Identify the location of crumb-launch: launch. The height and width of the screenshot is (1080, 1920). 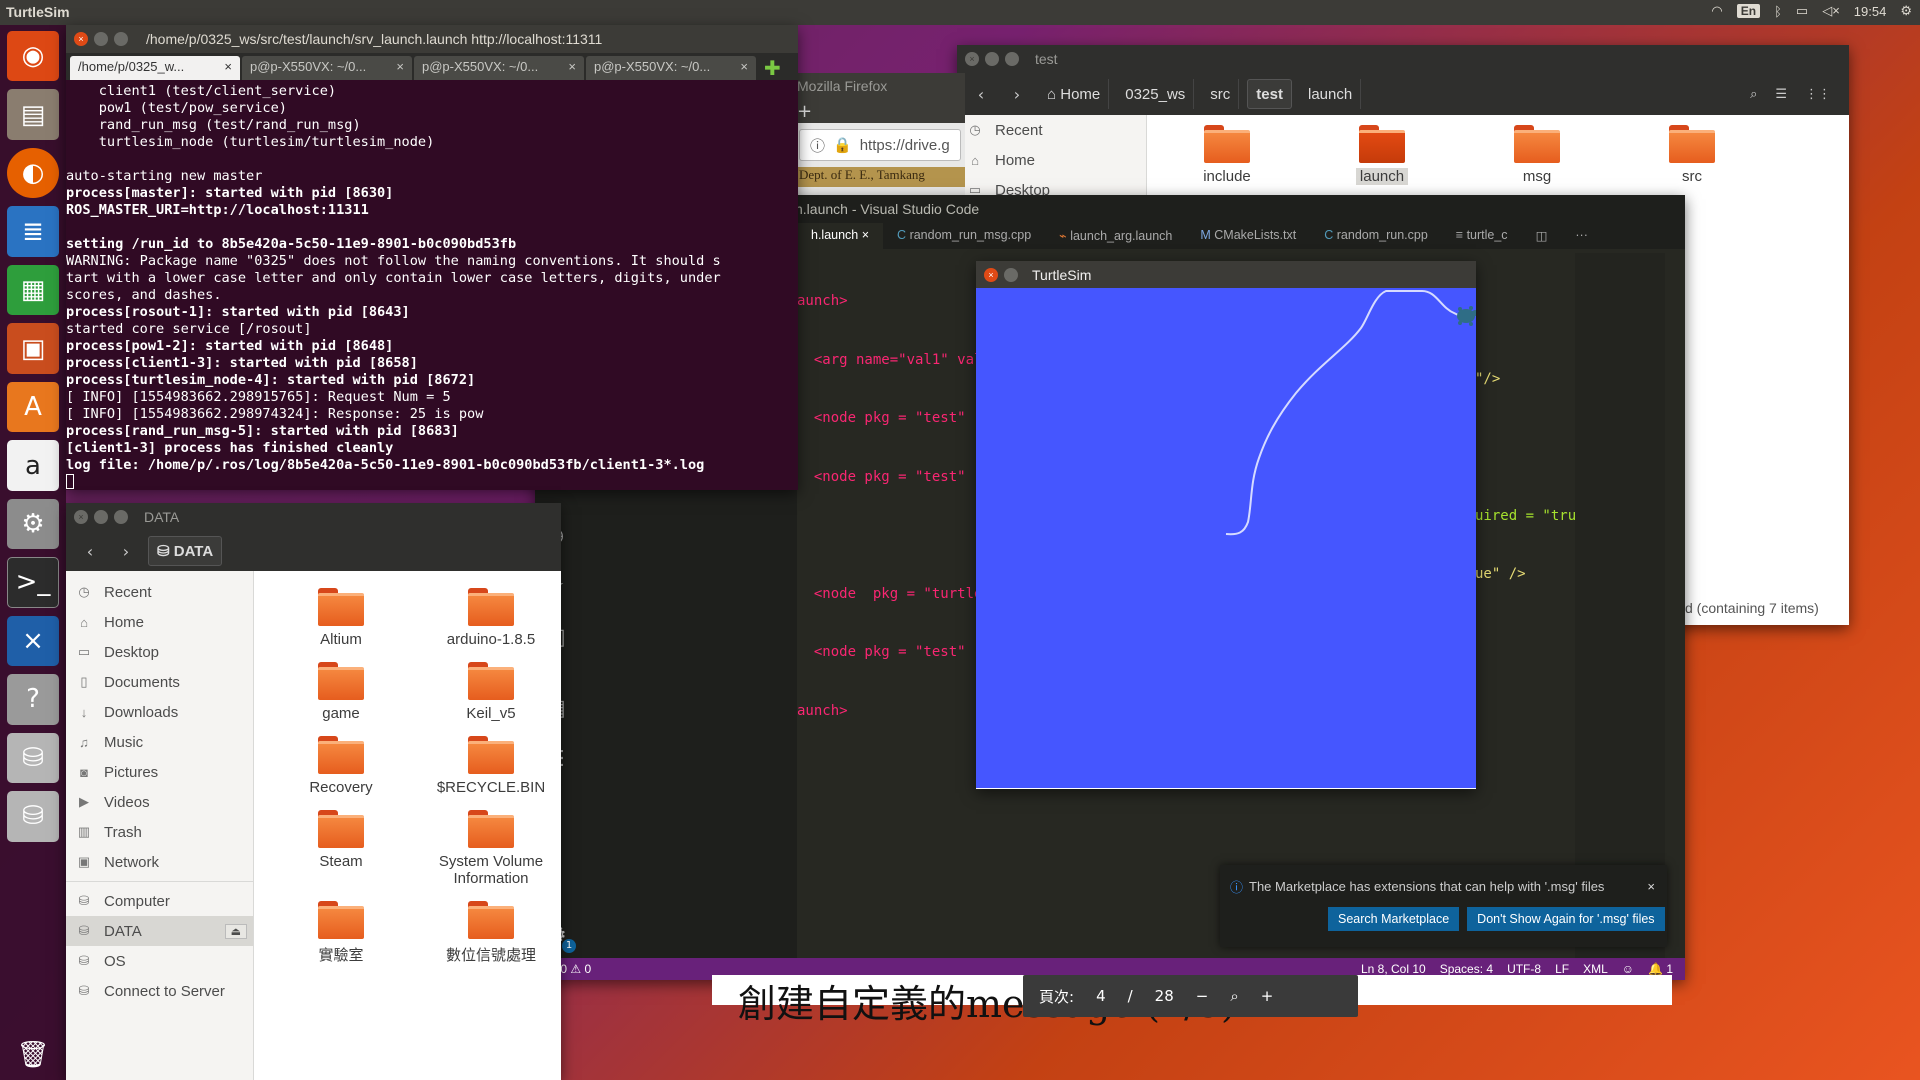
(1331, 94).